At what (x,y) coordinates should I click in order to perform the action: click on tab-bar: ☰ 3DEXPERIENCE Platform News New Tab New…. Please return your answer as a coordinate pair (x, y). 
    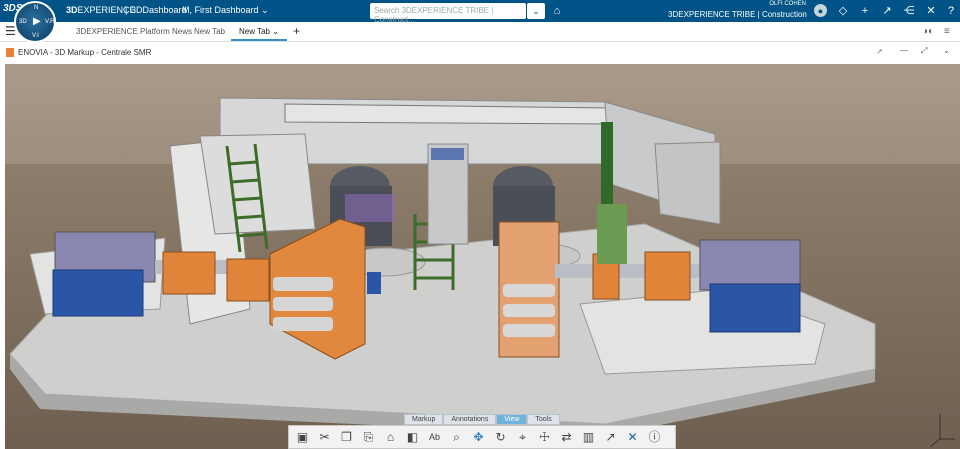
    Looking at the image, I should click on (480, 32).